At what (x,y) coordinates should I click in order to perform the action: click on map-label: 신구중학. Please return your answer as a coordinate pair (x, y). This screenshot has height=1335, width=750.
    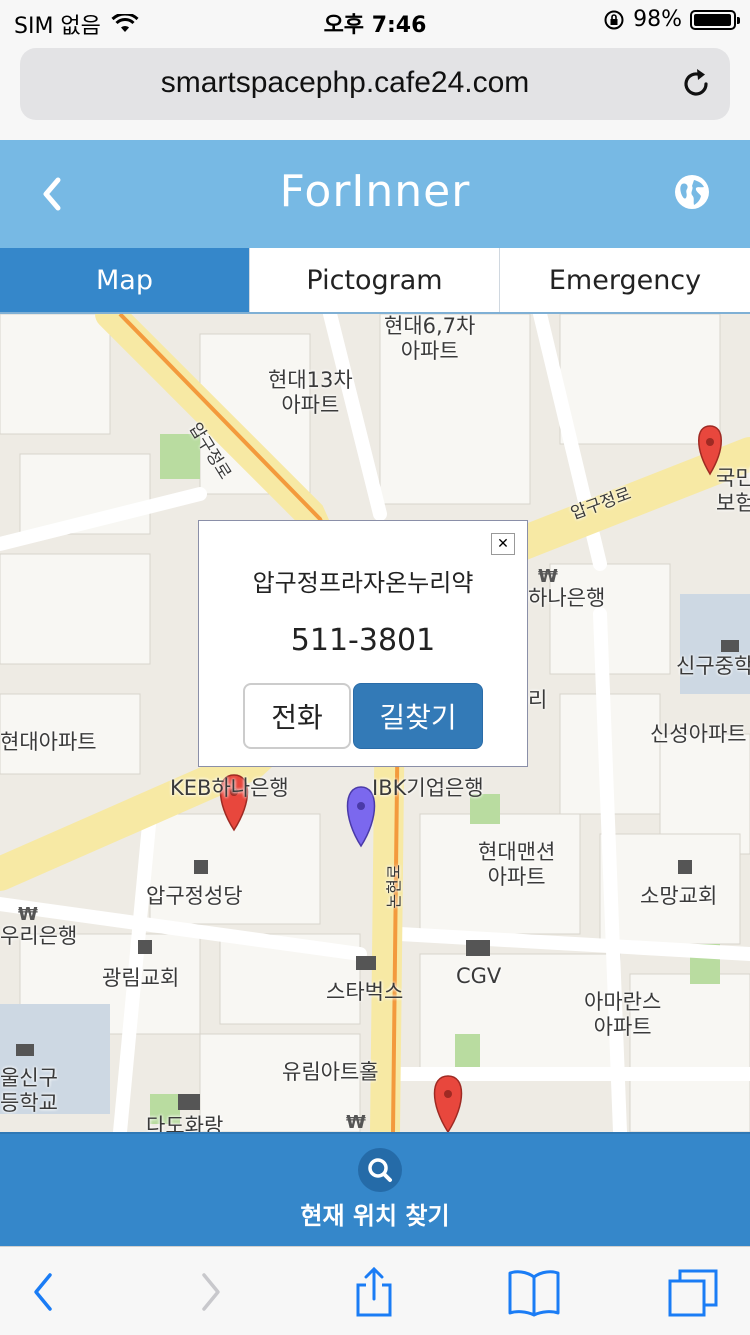
    Looking at the image, I should click on (713, 666).